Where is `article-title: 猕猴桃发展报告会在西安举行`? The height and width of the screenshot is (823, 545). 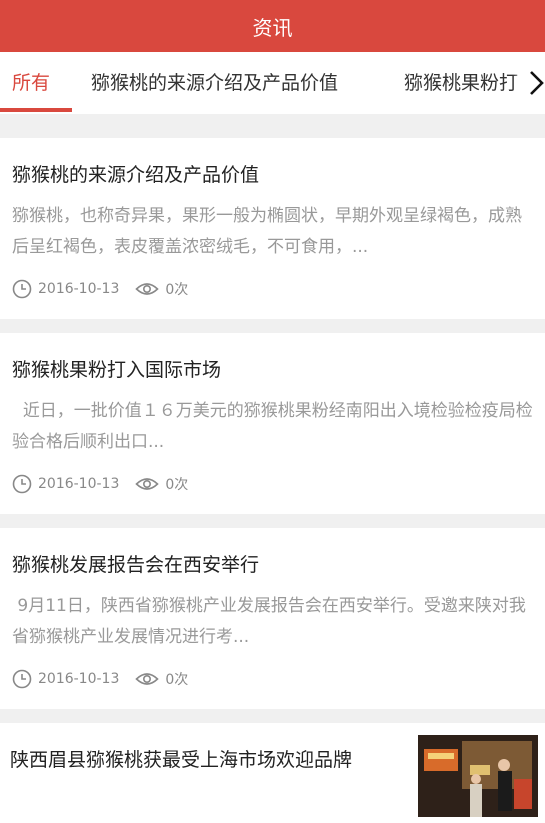 article-title: 猕猴桃发展报告会在西安举行 is located at coordinates (272, 563).